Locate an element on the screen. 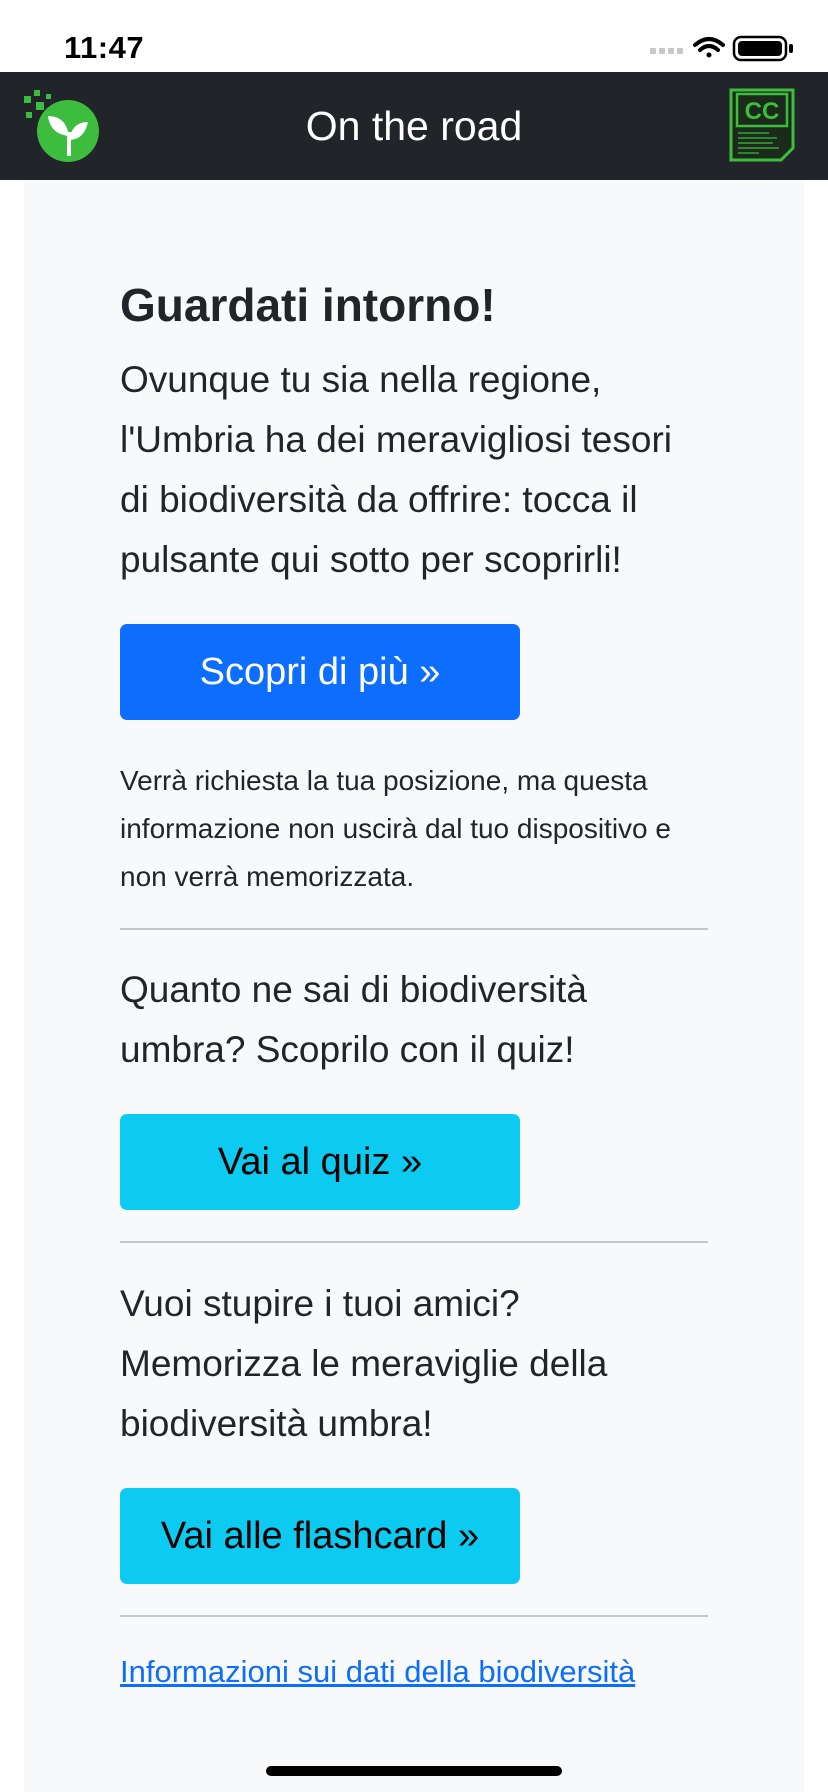 The width and height of the screenshot is (828, 1792). wifi-icon is located at coordinates (709, 47).